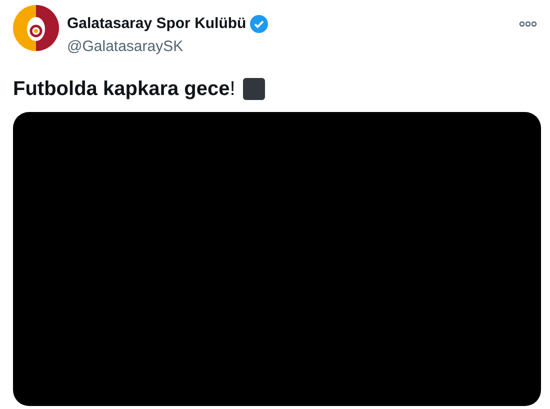  I want to click on account-handle: @GalatasaraySK, so click(293, 47).